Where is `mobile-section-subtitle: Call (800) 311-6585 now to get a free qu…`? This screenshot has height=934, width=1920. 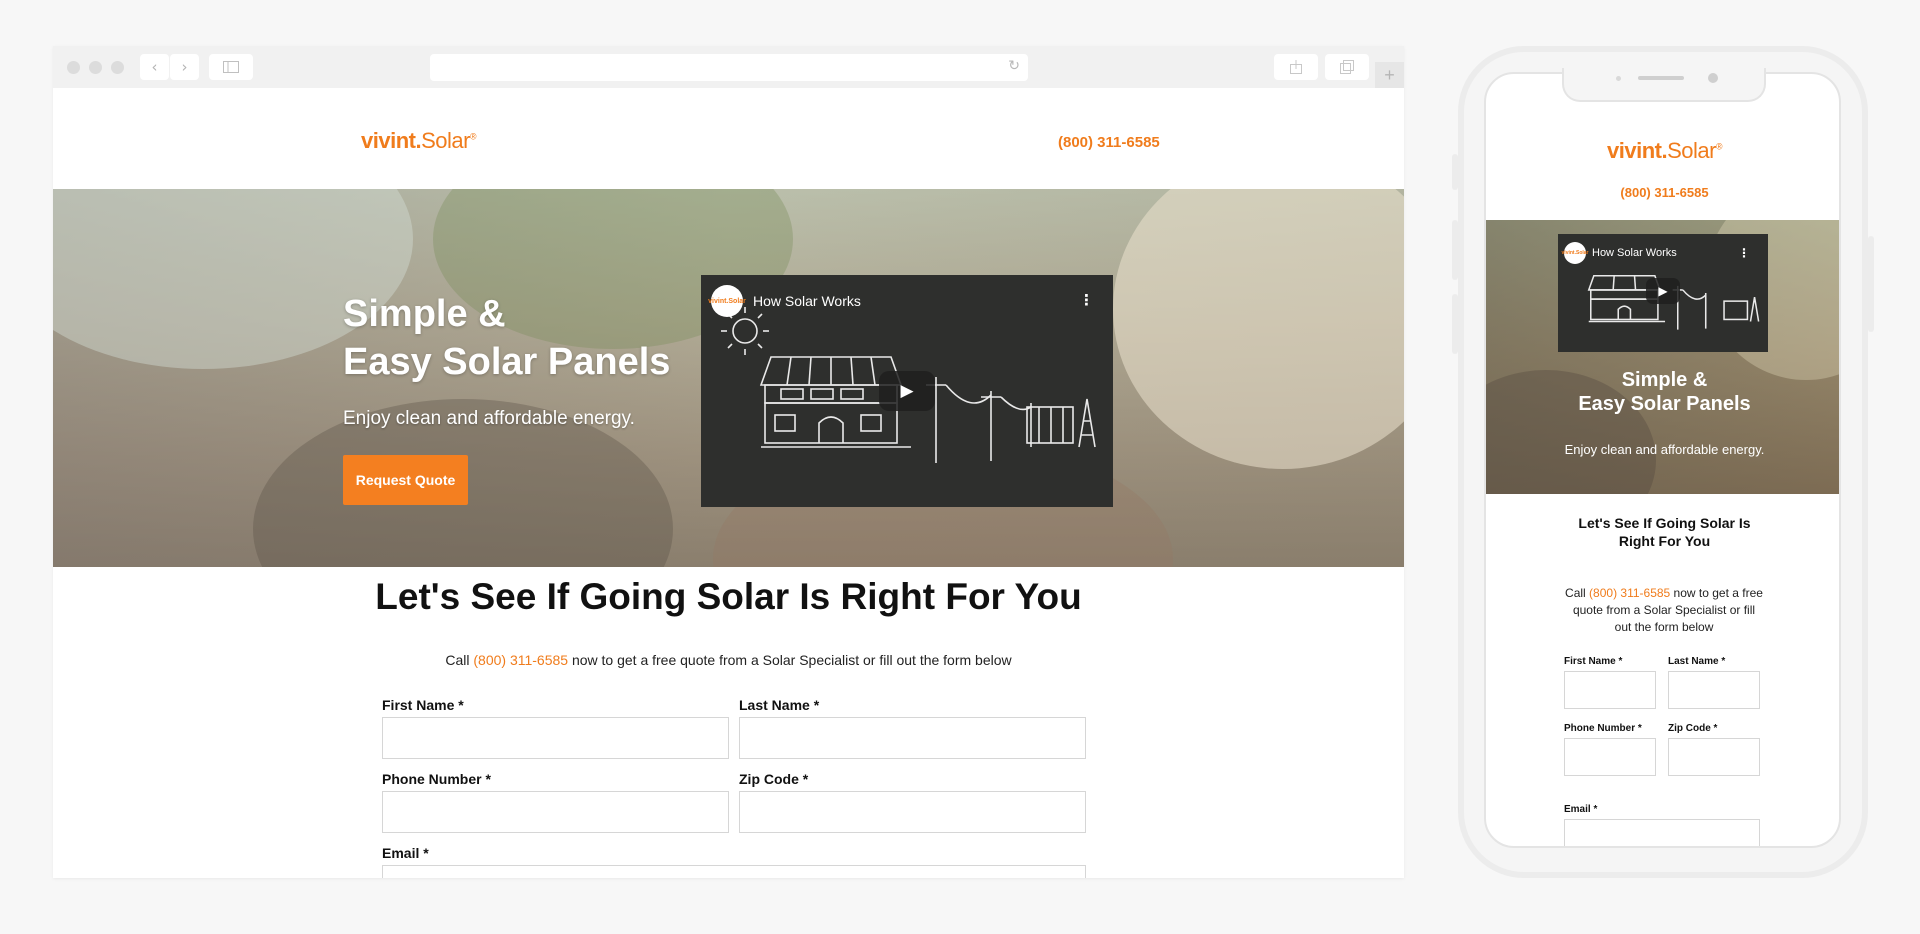
mobile-section-subtitle: Call (800) 311-6585 now to get a free qu… is located at coordinates (1664, 610).